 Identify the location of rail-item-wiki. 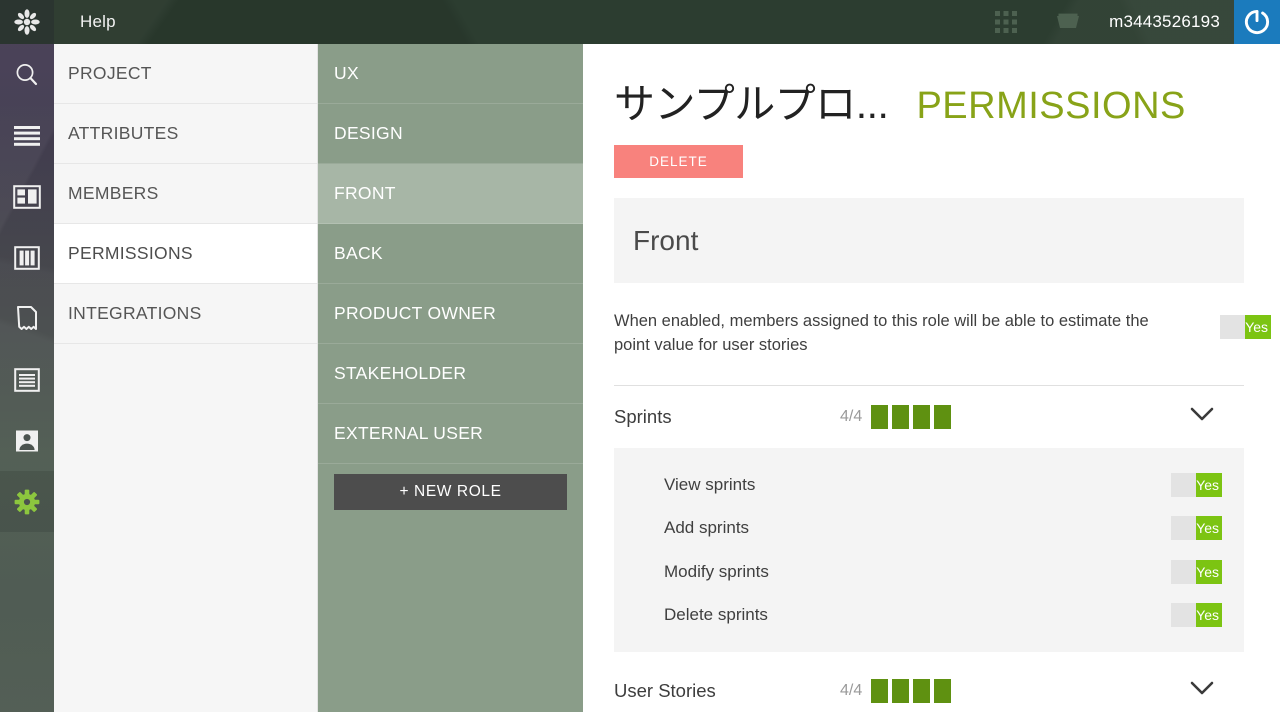
(27, 379).